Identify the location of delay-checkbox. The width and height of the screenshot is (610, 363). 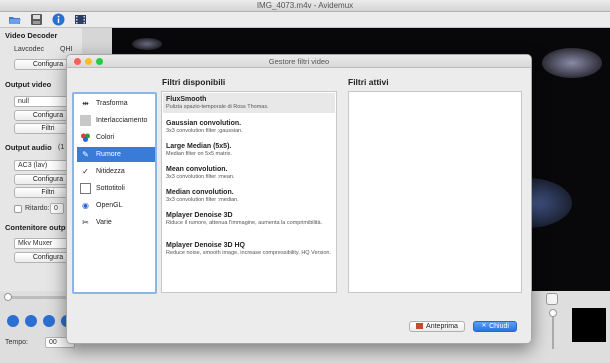
(18, 209).